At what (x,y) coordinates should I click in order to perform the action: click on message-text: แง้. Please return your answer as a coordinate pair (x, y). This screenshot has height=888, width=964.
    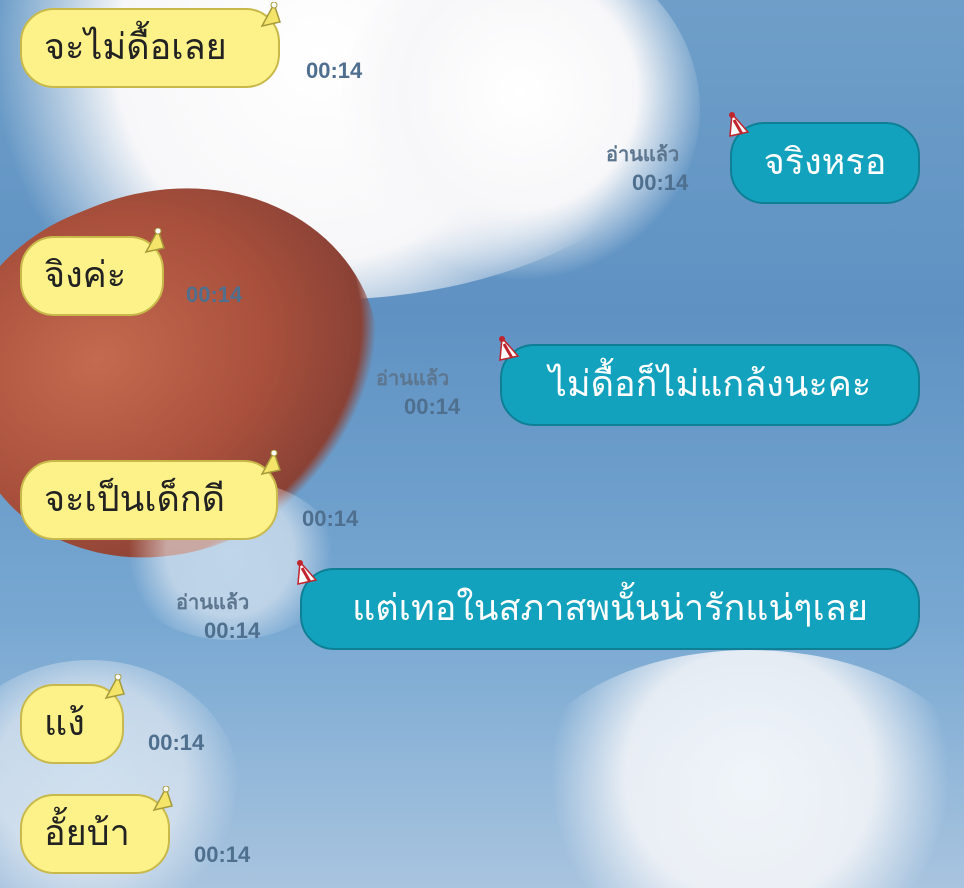
    Looking at the image, I should click on (64, 723).